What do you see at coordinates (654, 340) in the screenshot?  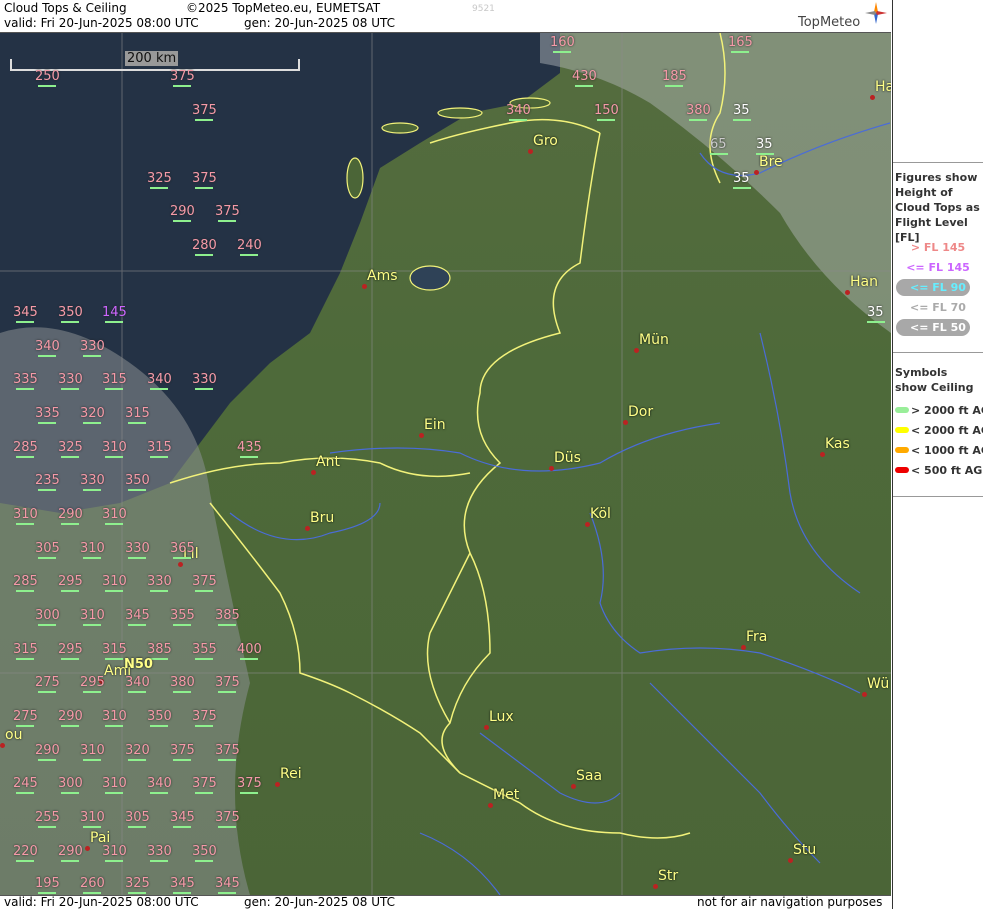 I see `city-label: Mün` at bounding box center [654, 340].